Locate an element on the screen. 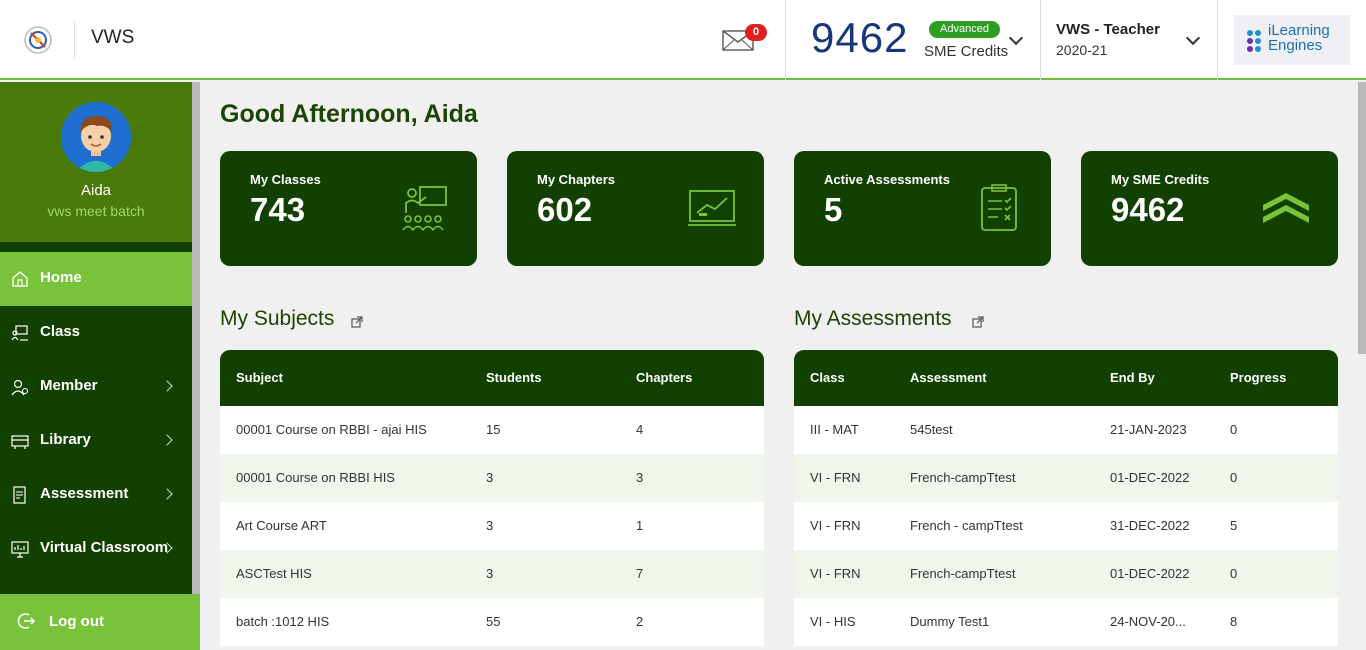  sidebar-item-label: Assessment is located at coordinates (84, 493).